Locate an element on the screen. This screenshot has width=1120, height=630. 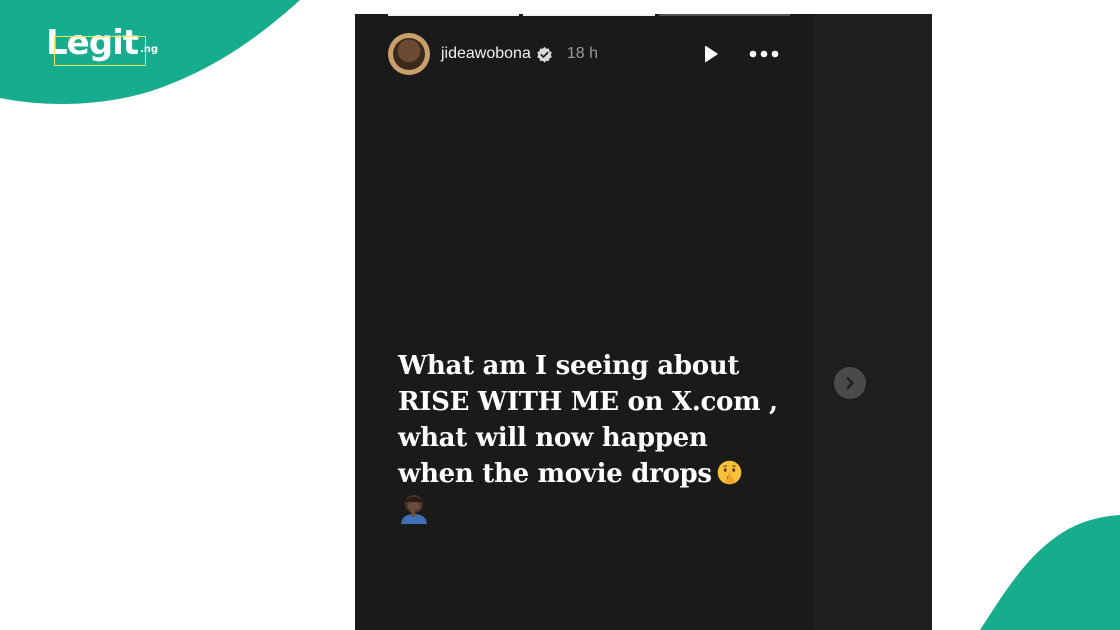
more-options-icon is located at coordinates (764, 54).